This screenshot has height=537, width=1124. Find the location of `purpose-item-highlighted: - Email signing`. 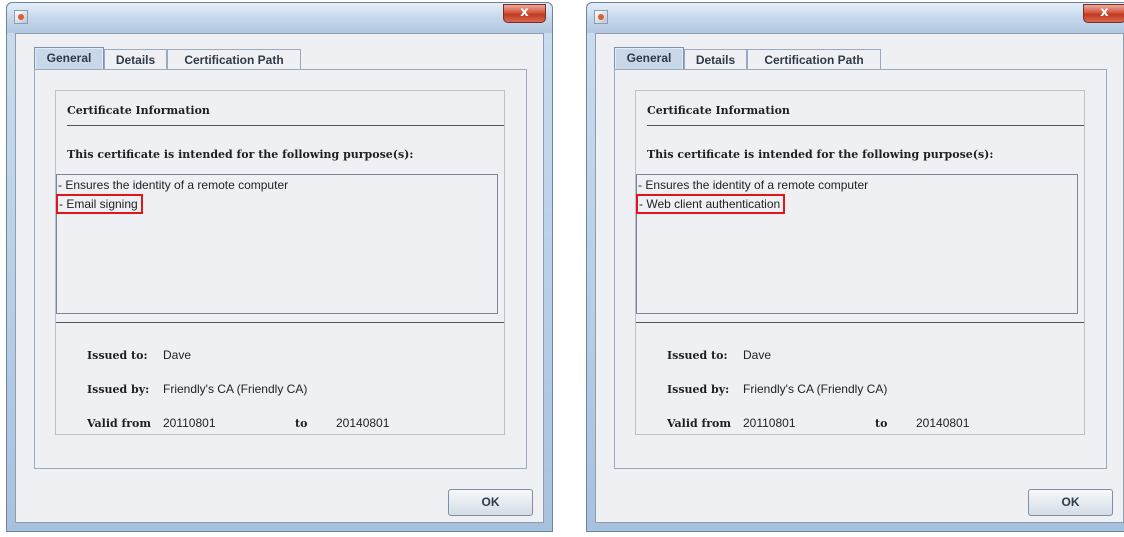

purpose-item-highlighted: - Email signing is located at coordinates (99, 204).